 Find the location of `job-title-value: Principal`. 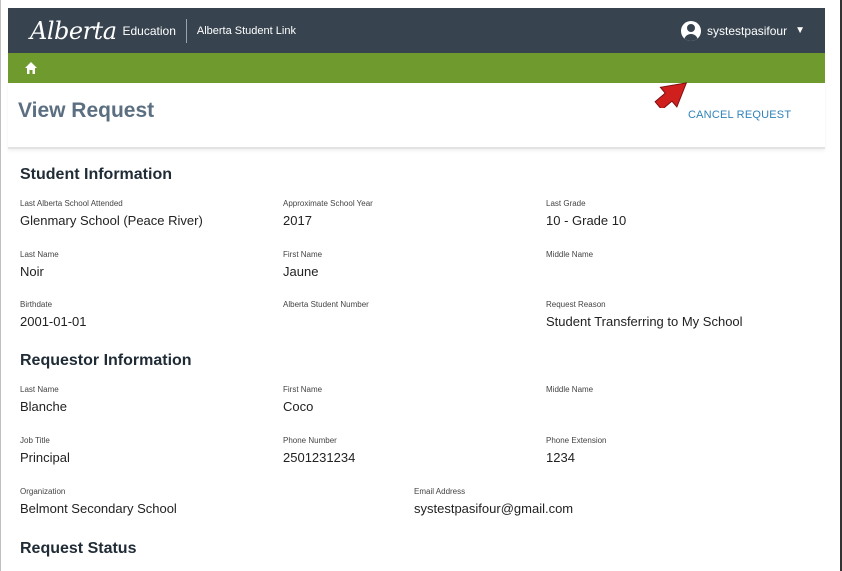

job-title-value: Principal is located at coordinates (45, 457).